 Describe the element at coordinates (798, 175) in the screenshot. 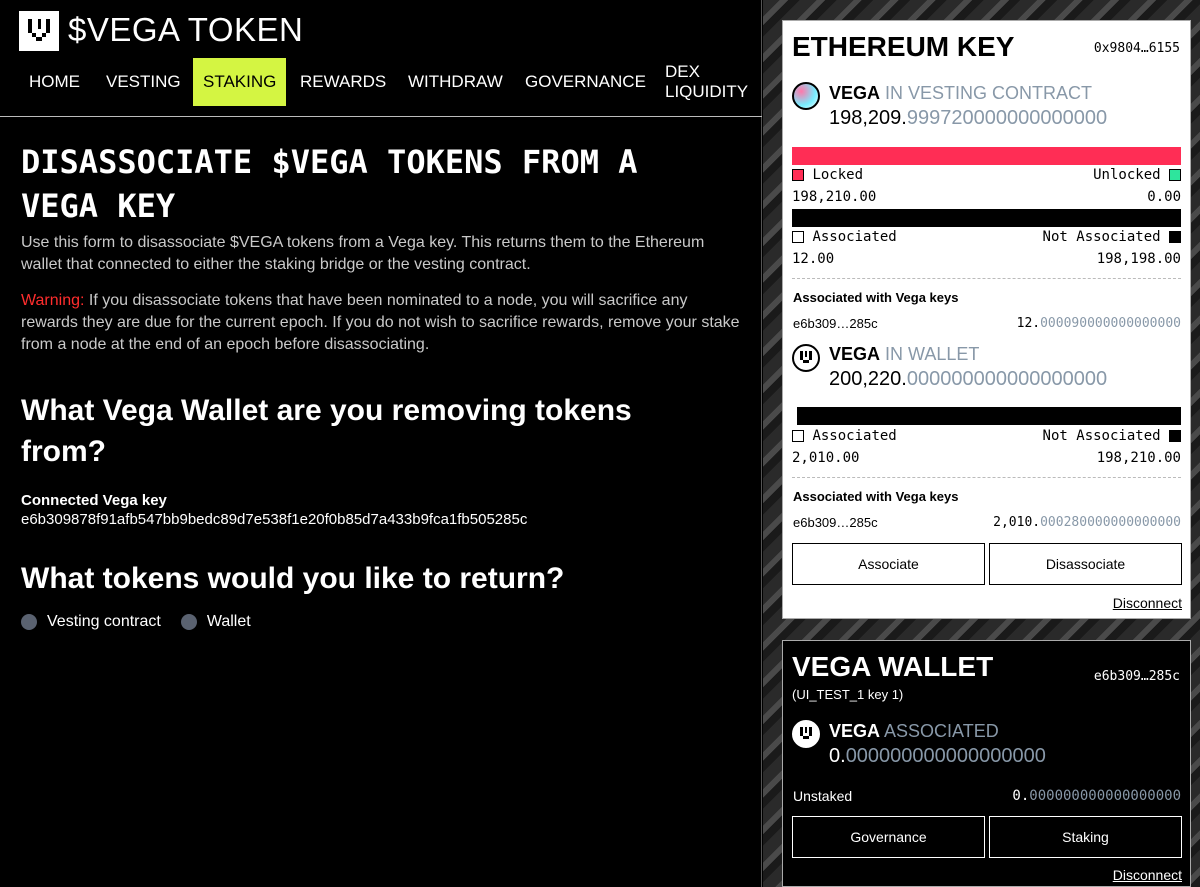

I see `locked-swatch-icon` at that location.